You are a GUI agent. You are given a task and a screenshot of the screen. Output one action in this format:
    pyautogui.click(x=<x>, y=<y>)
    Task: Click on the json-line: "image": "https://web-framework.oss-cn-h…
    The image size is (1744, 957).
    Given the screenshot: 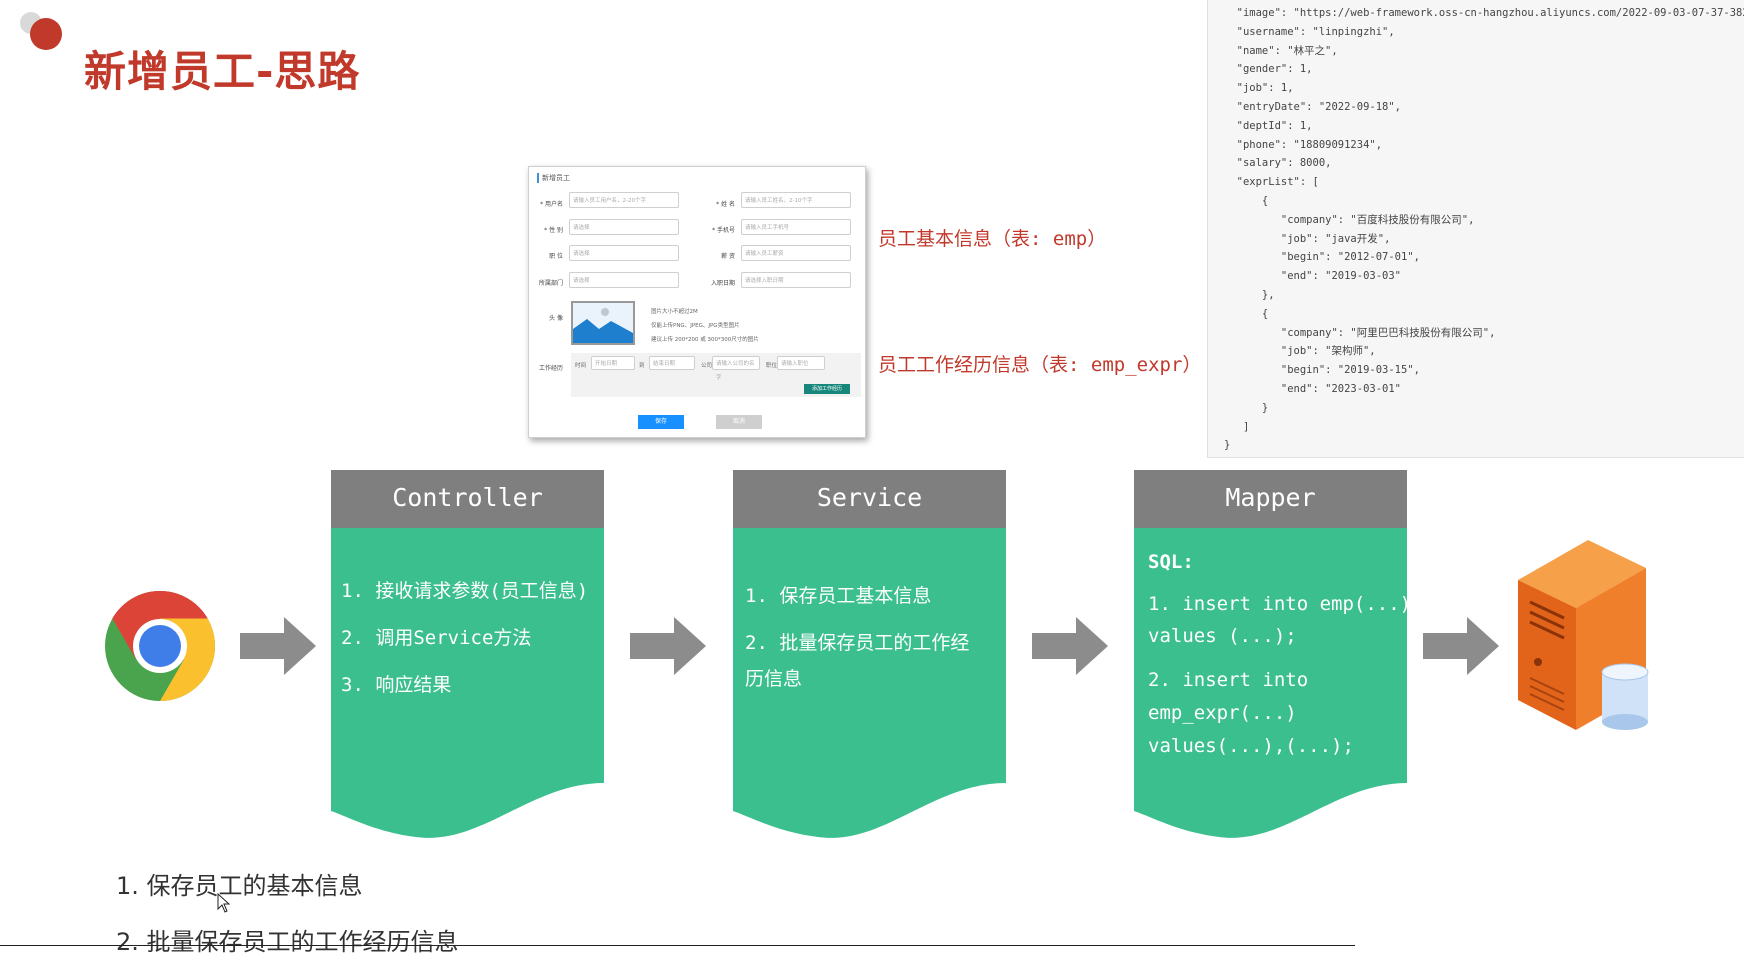 What is the action you would take?
    pyautogui.click(x=1484, y=13)
    